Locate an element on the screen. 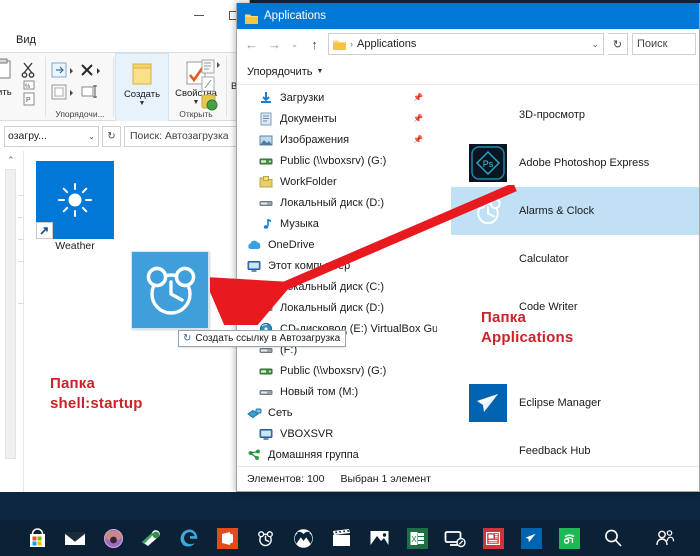 This screenshot has width=700, height=556. list-item-selected: Alarms & Clock is located at coordinates (575, 211).